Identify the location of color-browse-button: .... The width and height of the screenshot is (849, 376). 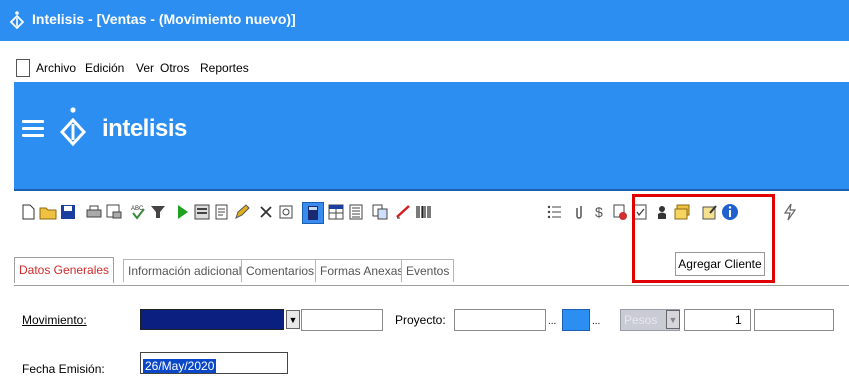
(596, 321).